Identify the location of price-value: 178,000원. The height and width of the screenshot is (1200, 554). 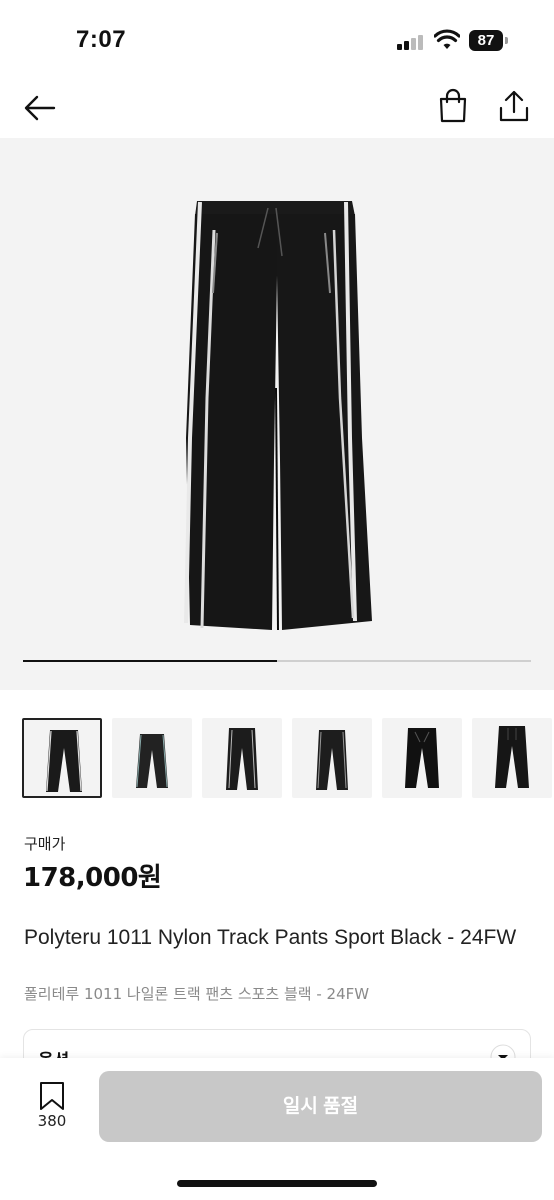
(92, 878).